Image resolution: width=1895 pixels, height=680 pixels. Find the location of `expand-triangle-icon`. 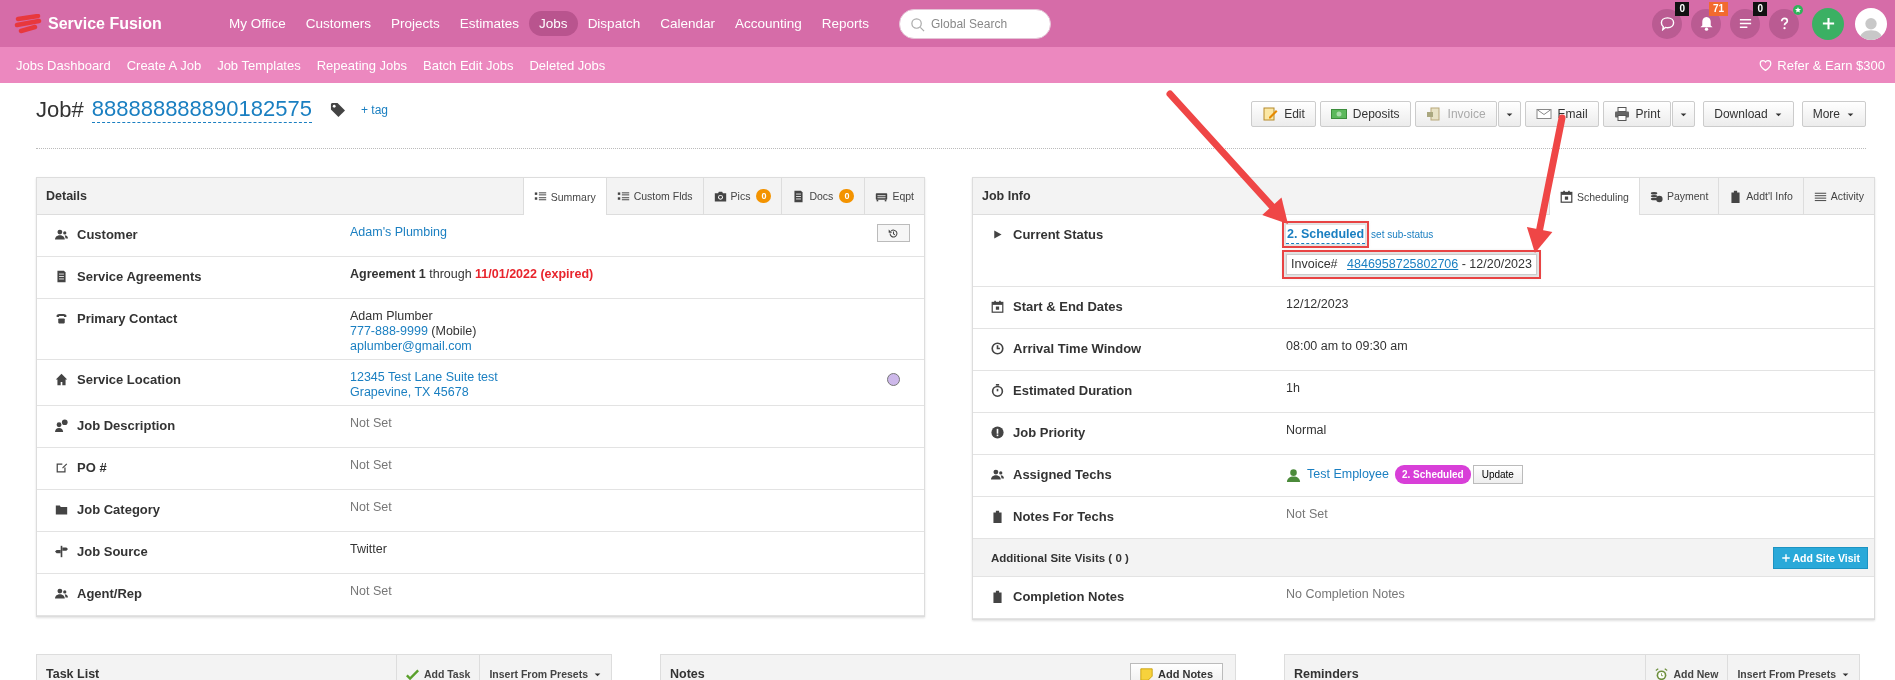

expand-triangle-icon is located at coordinates (997, 234).